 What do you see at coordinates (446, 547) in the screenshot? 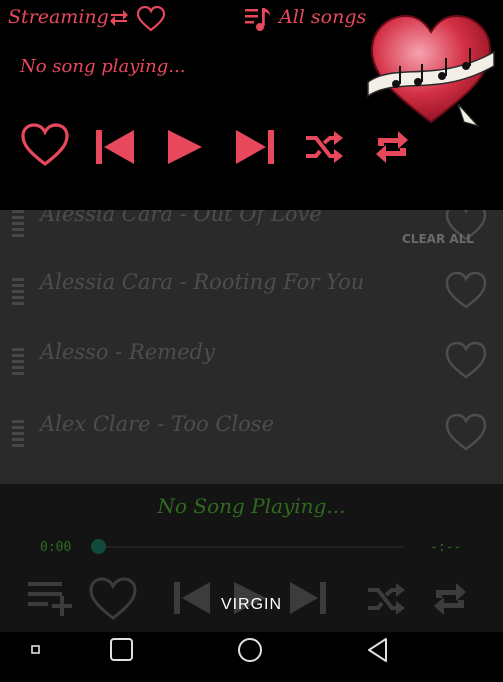
I see `total-time: -:--` at bounding box center [446, 547].